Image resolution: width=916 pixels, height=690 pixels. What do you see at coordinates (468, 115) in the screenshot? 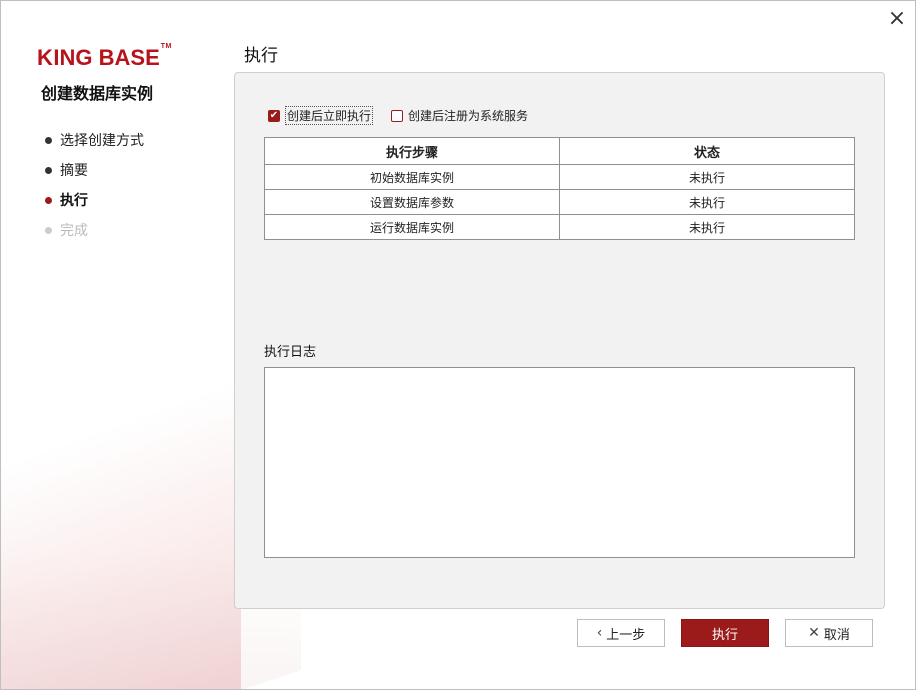
I see `register-service-label: 创建后注册为系统服务` at bounding box center [468, 115].